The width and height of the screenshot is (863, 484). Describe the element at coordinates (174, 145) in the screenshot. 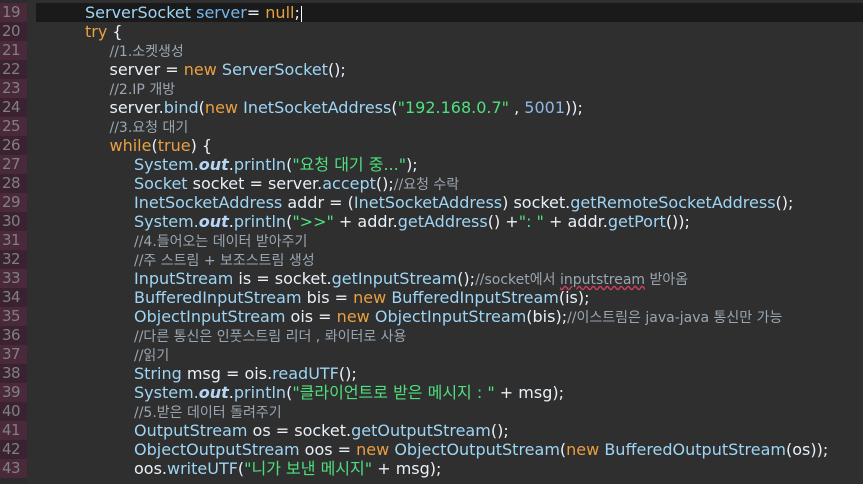

I see `code-token: true` at that location.